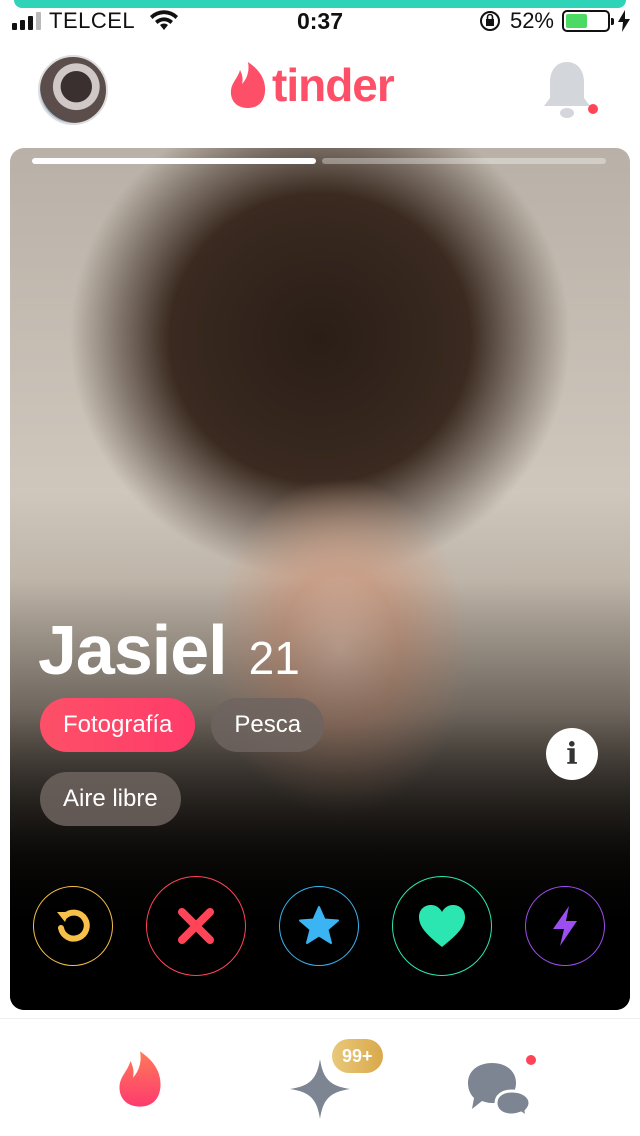 The width and height of the screenshot is (640, 1136). Describe the element at coordinates (268, 725) in the screenshot. I see `interest-tag: Pesca` at that location.